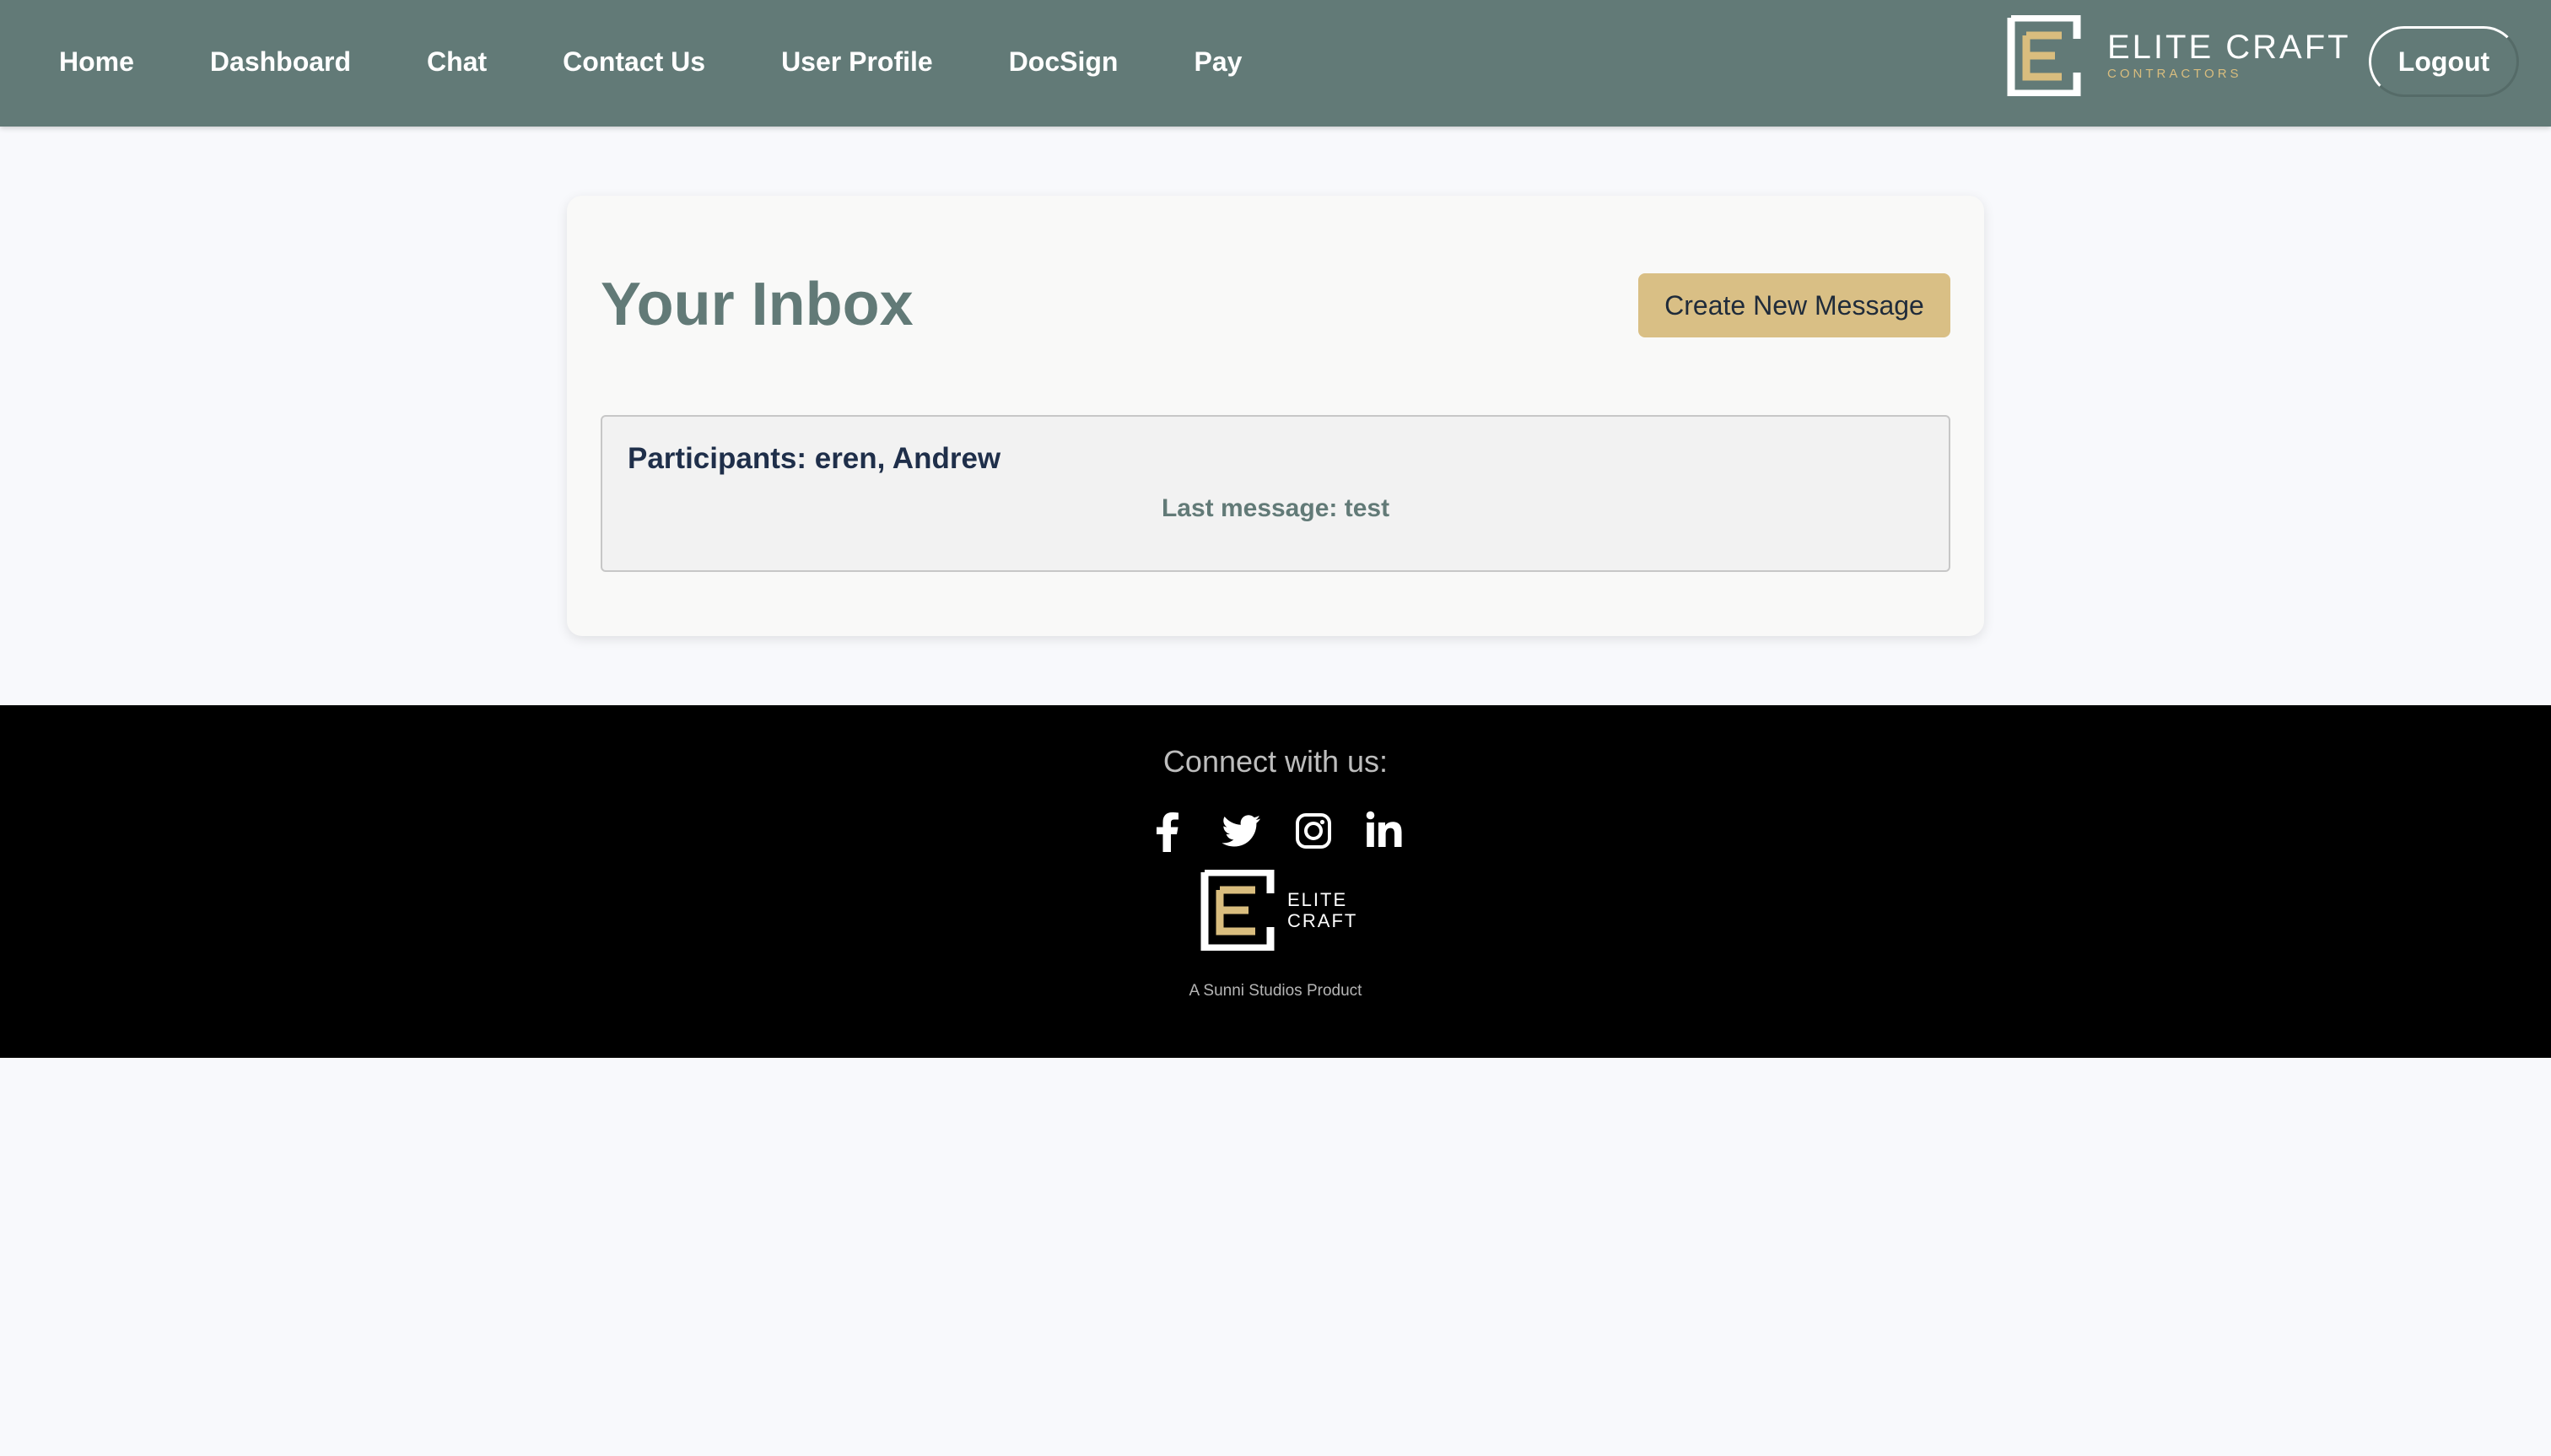 The width and height of the screenshot is (2551, 1456). I want to click on brand-text: ELITE CRAFT CONTRACTORS, so click(2229, 56).